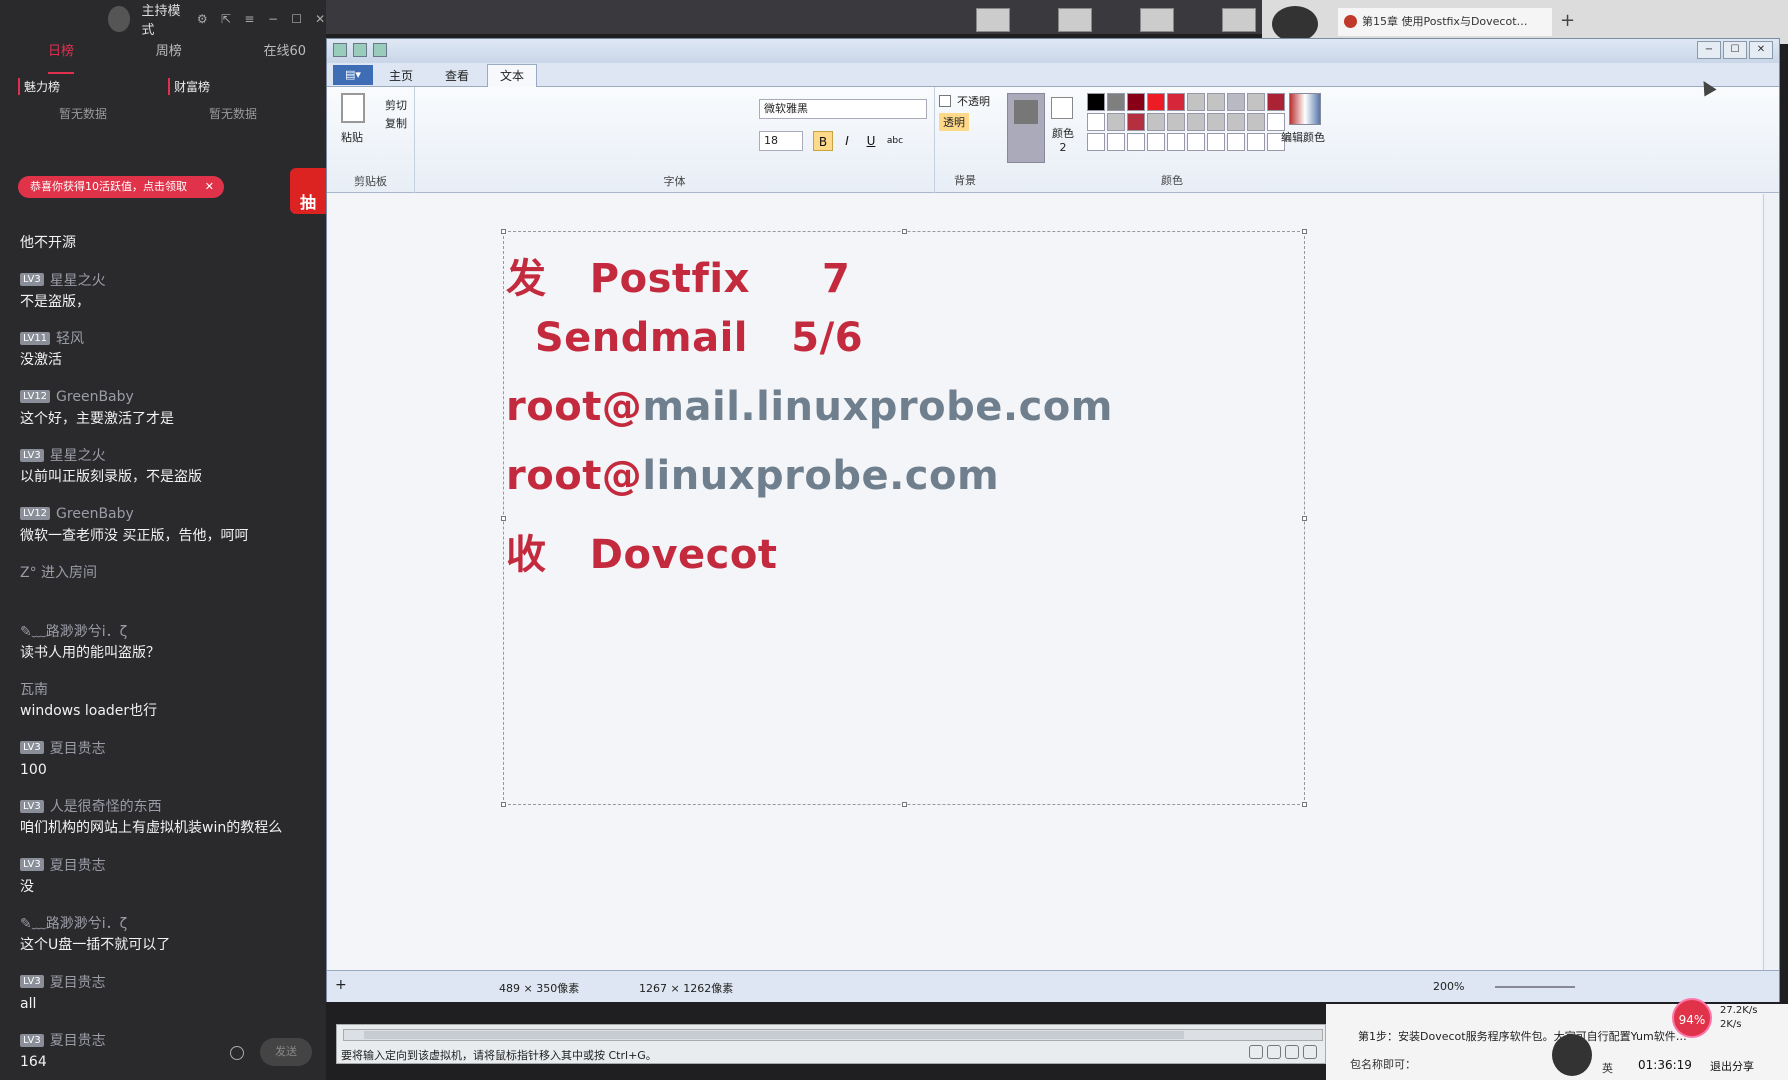 The height and width of the screenshot is (1080, 1788). Describe the element at coordinates (1062, 108) in the screenshot. I see `color2-swatch` at that location.